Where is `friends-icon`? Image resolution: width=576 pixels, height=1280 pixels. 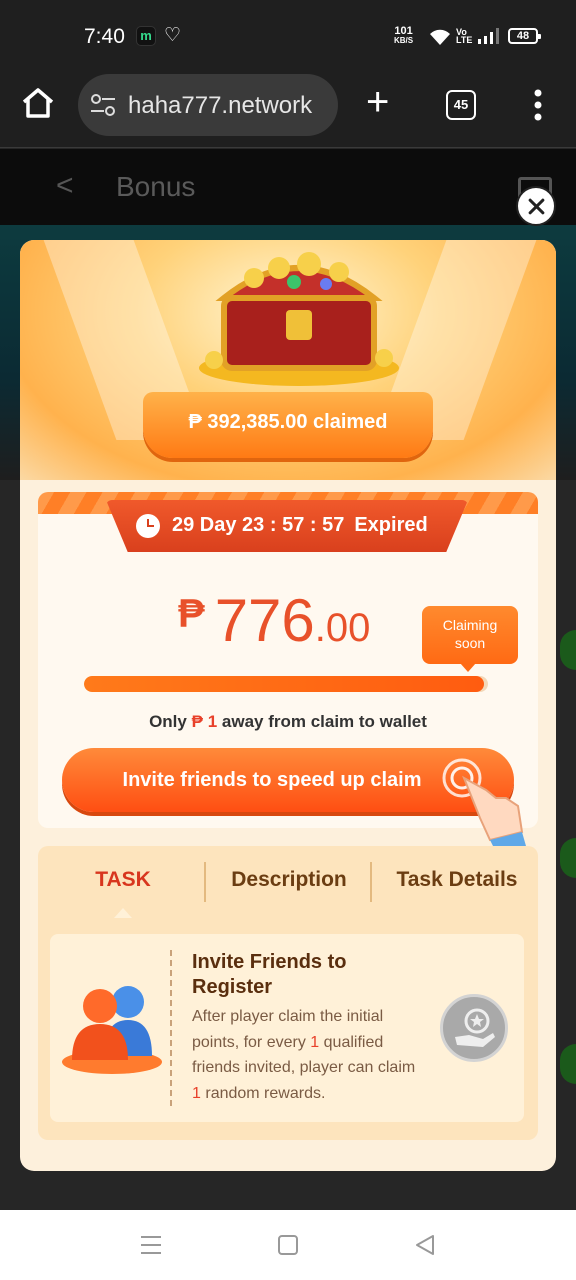
friends-icon is located at coordinates (112, 1030).